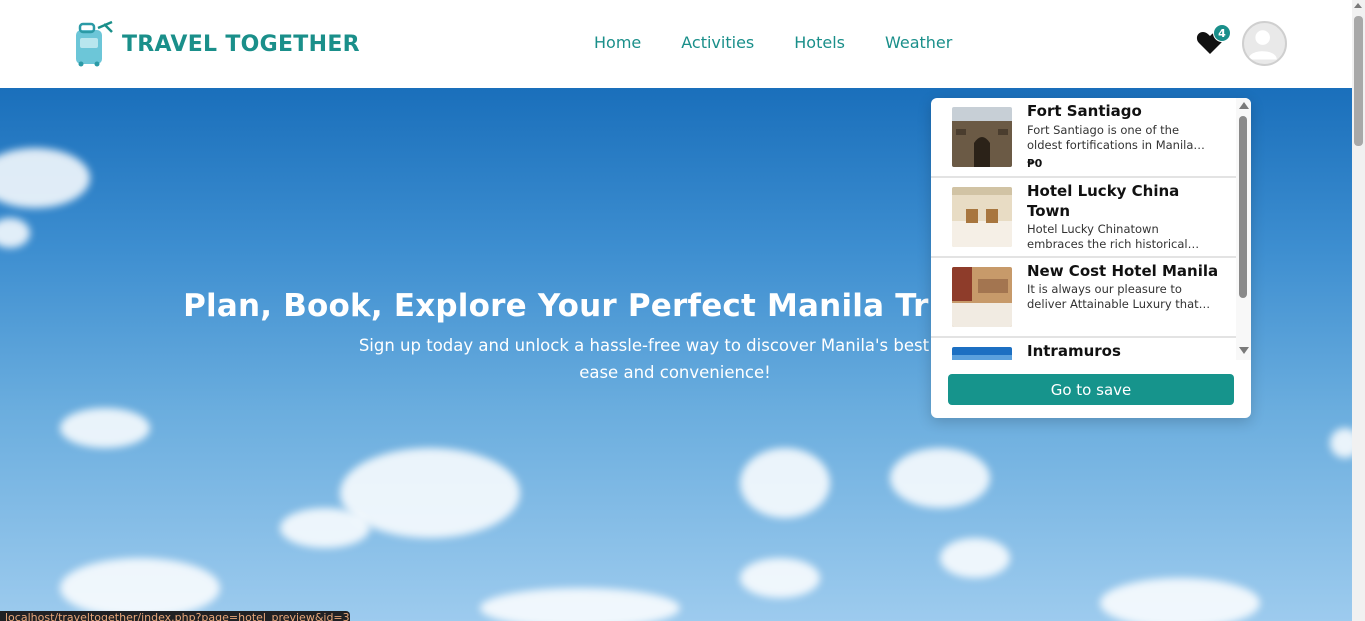 This screenshot has height=621, width=1365. Describe the element at coordinates (982, 137) in the screenshot. I see `fort-santiago-thumbnail` at that location.